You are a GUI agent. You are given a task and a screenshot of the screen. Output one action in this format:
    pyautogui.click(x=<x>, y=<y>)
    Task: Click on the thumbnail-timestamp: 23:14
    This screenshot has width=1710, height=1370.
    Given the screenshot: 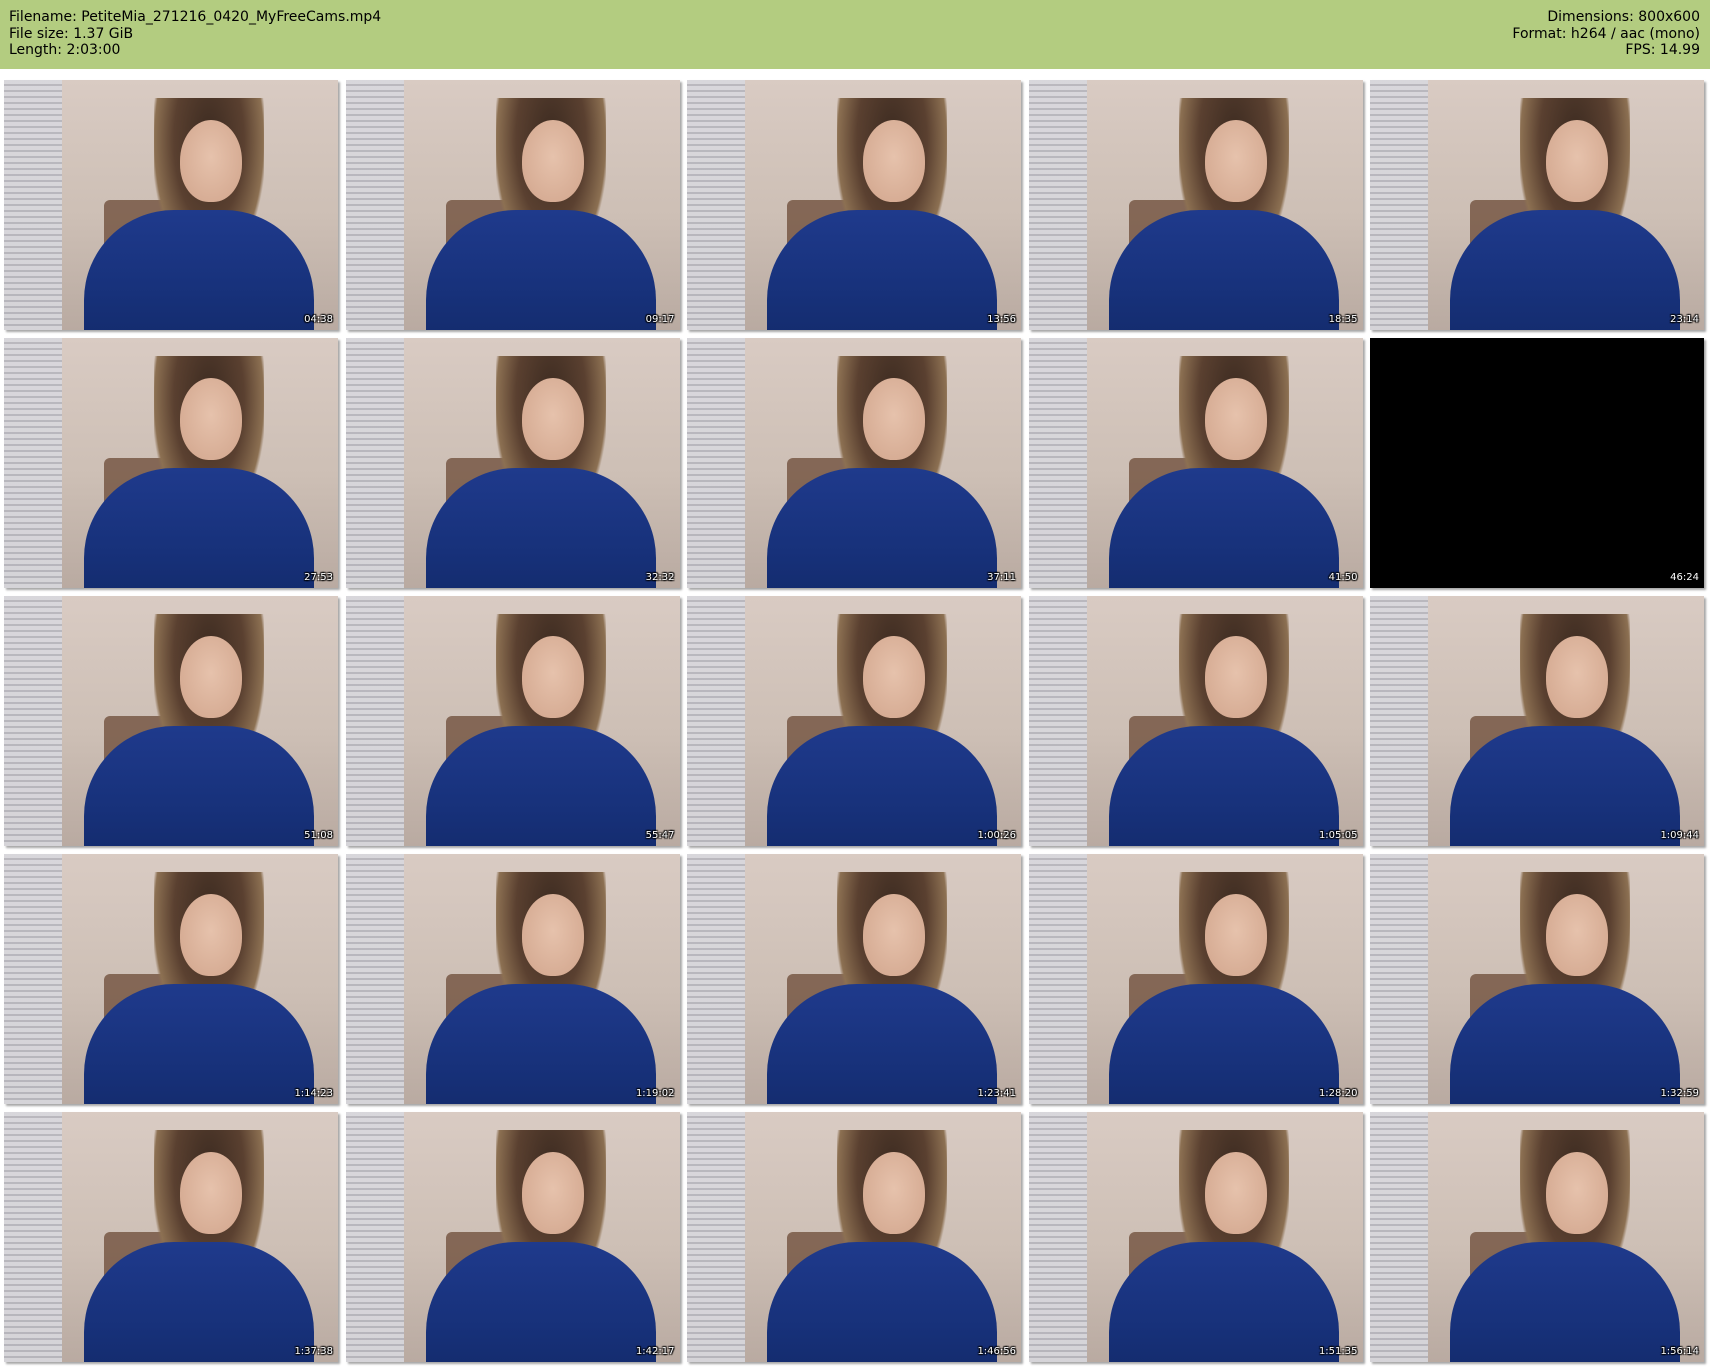 What is the action you would take?
    pyautogui.click(x=1684, y=319)
    